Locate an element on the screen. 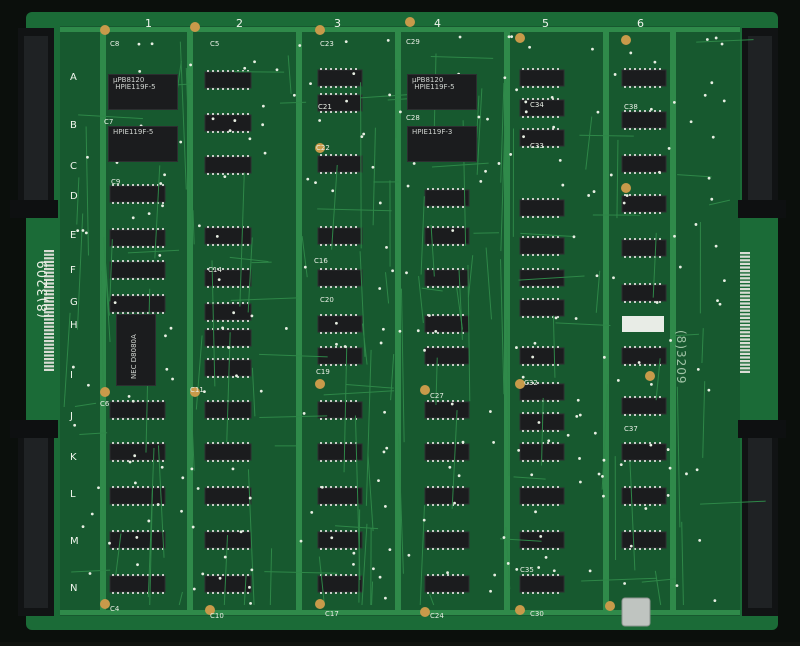 The height and width of the screenshot is (646, 800). row-label-j: J is located at coordinates (71, 416).